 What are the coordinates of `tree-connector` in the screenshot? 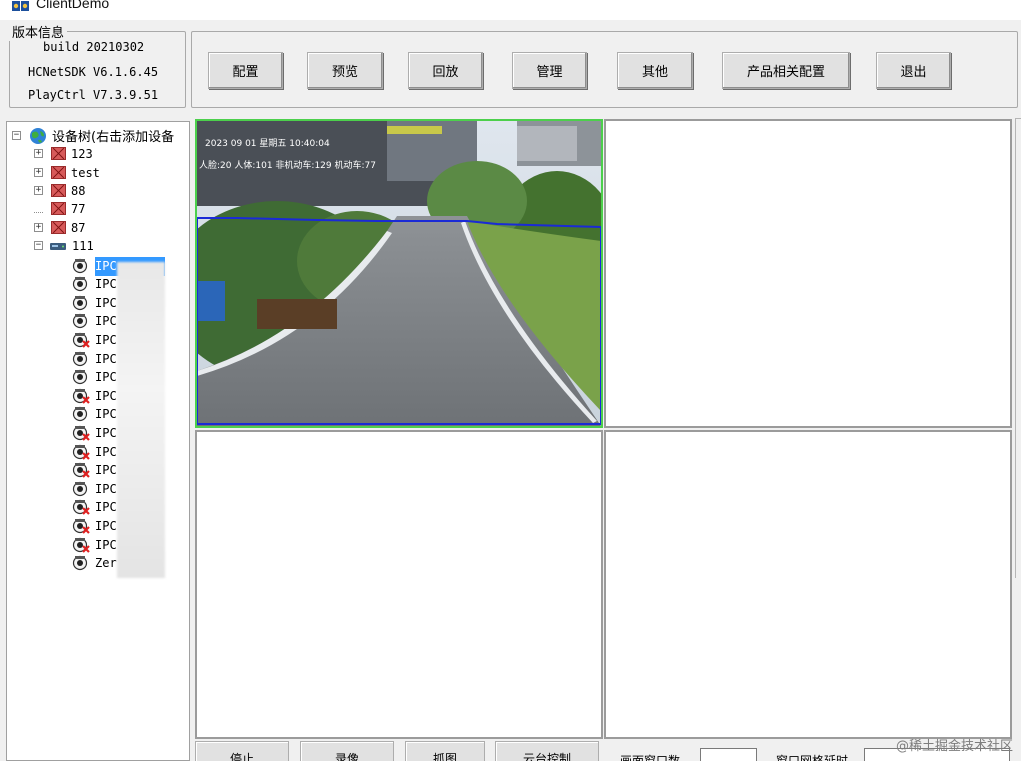 It's located at (38, 208).